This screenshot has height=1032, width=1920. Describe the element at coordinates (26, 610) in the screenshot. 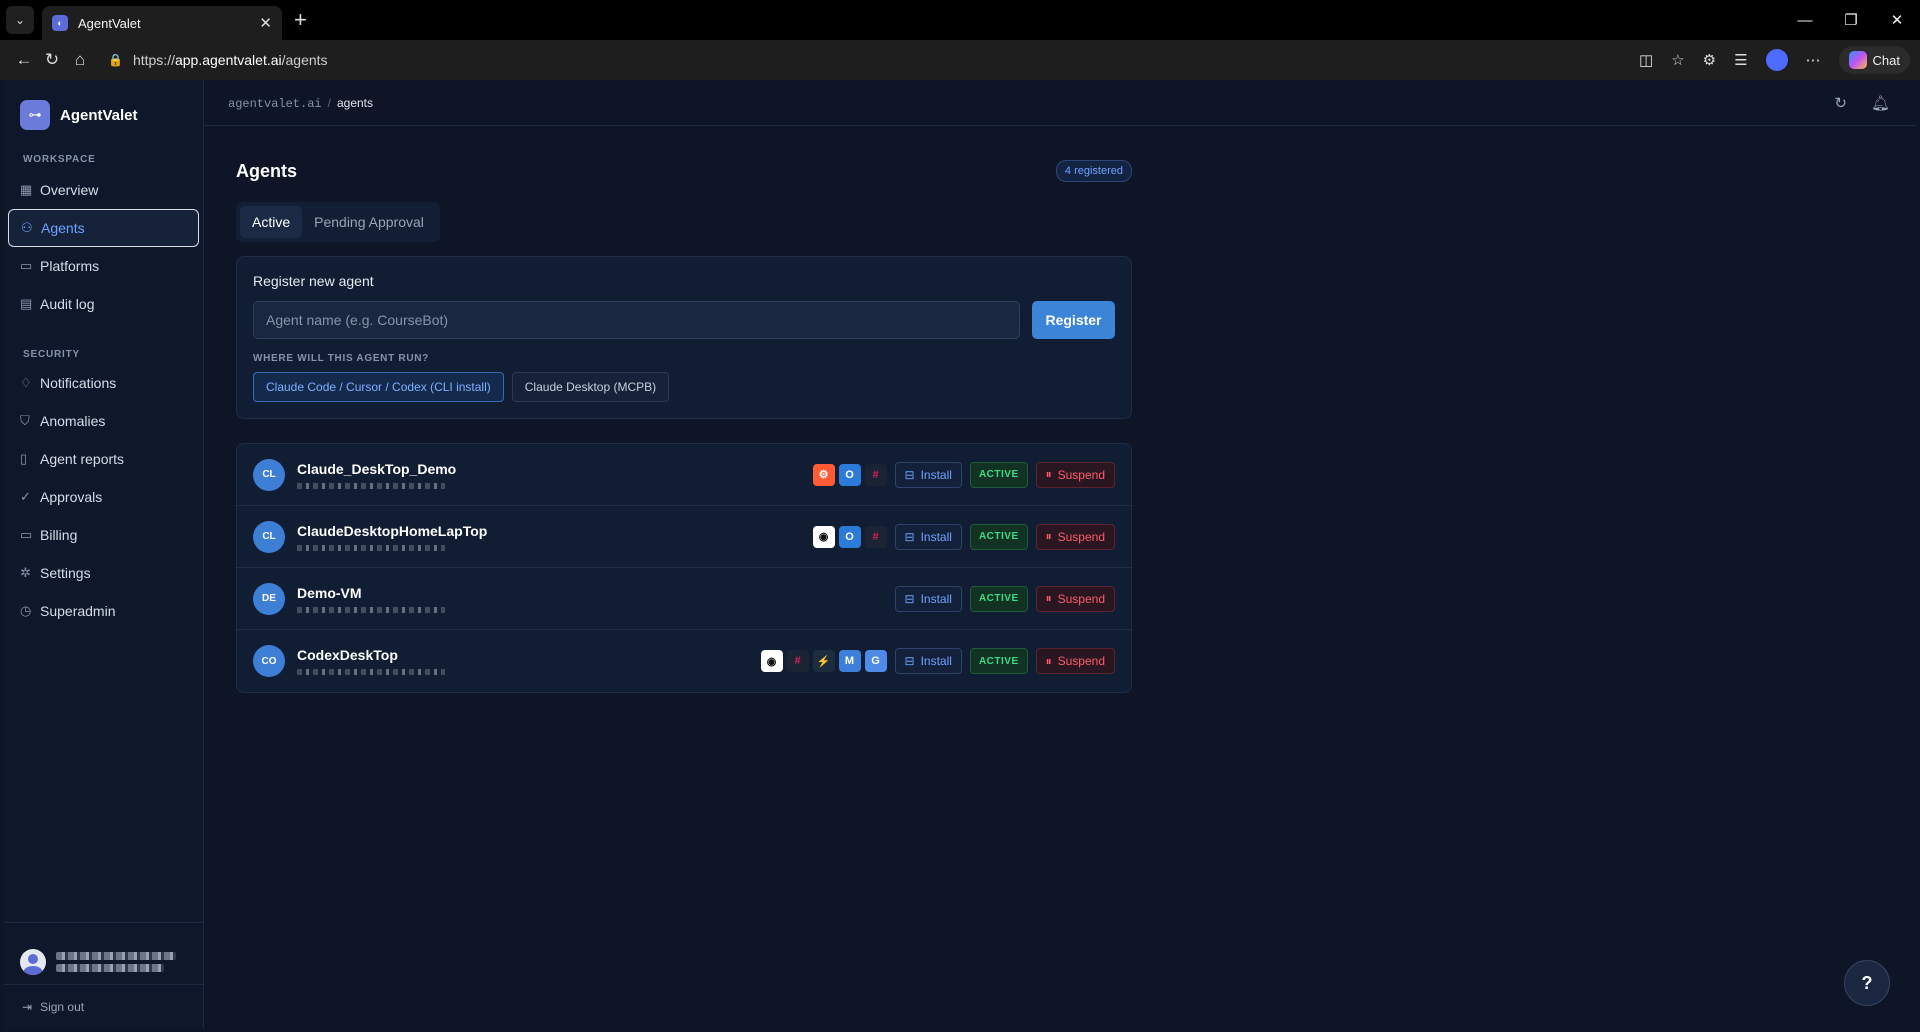

I see `clock-icon: ◷` at that location.